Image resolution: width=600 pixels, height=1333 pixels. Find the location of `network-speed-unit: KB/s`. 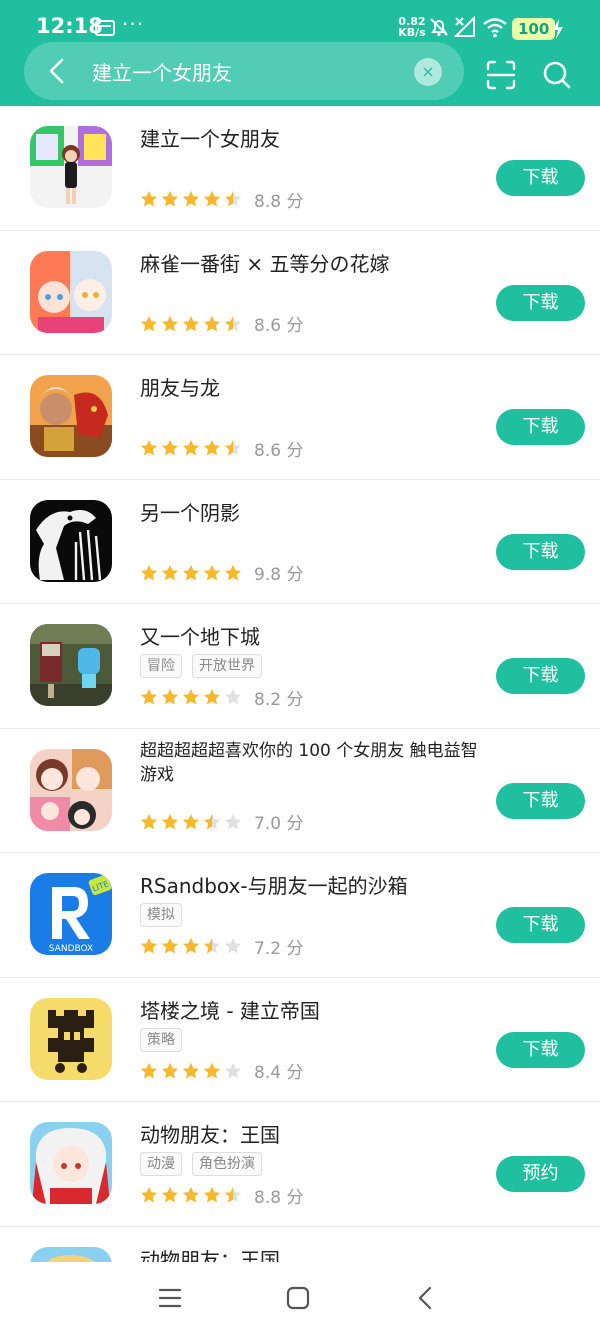

network-speed-unit: KB/s is located at coordinates (412, 32).